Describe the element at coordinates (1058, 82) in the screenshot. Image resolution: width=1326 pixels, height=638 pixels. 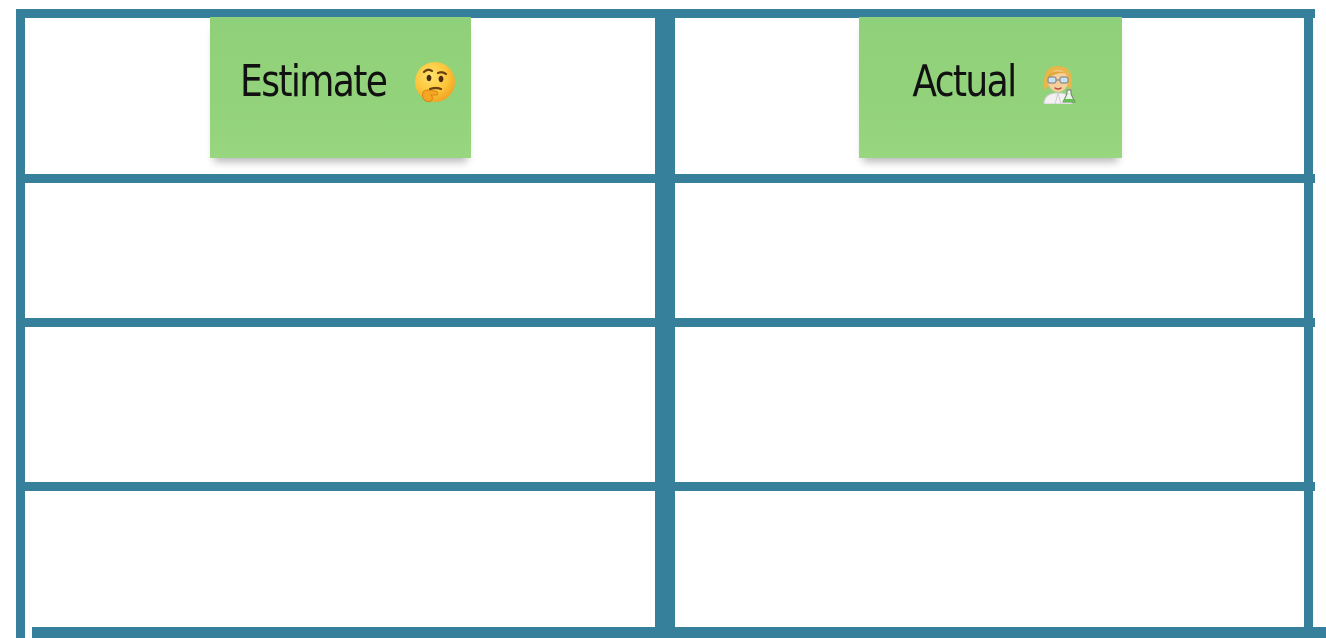
I see `woman-scientist-icon` at that location.